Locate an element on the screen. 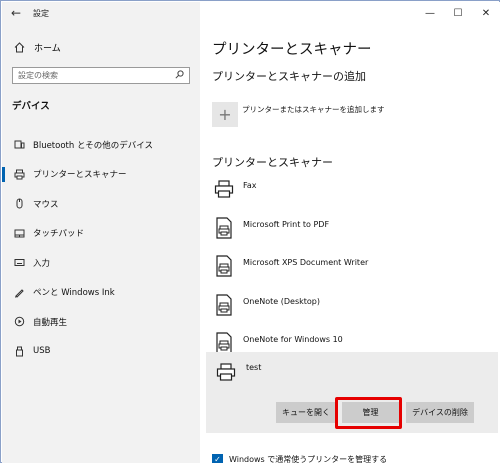 The image size is (500, 463). printer-name: OneNote (Desktop) is located at coordinates (282, 301).